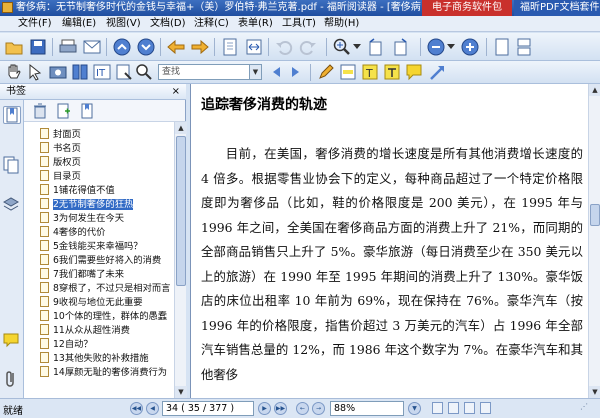 The height and width of the screenshot is (418, 600). Describe the element at coordinates (308, 47) in the screenshot. I see `redo-icon` at that location.